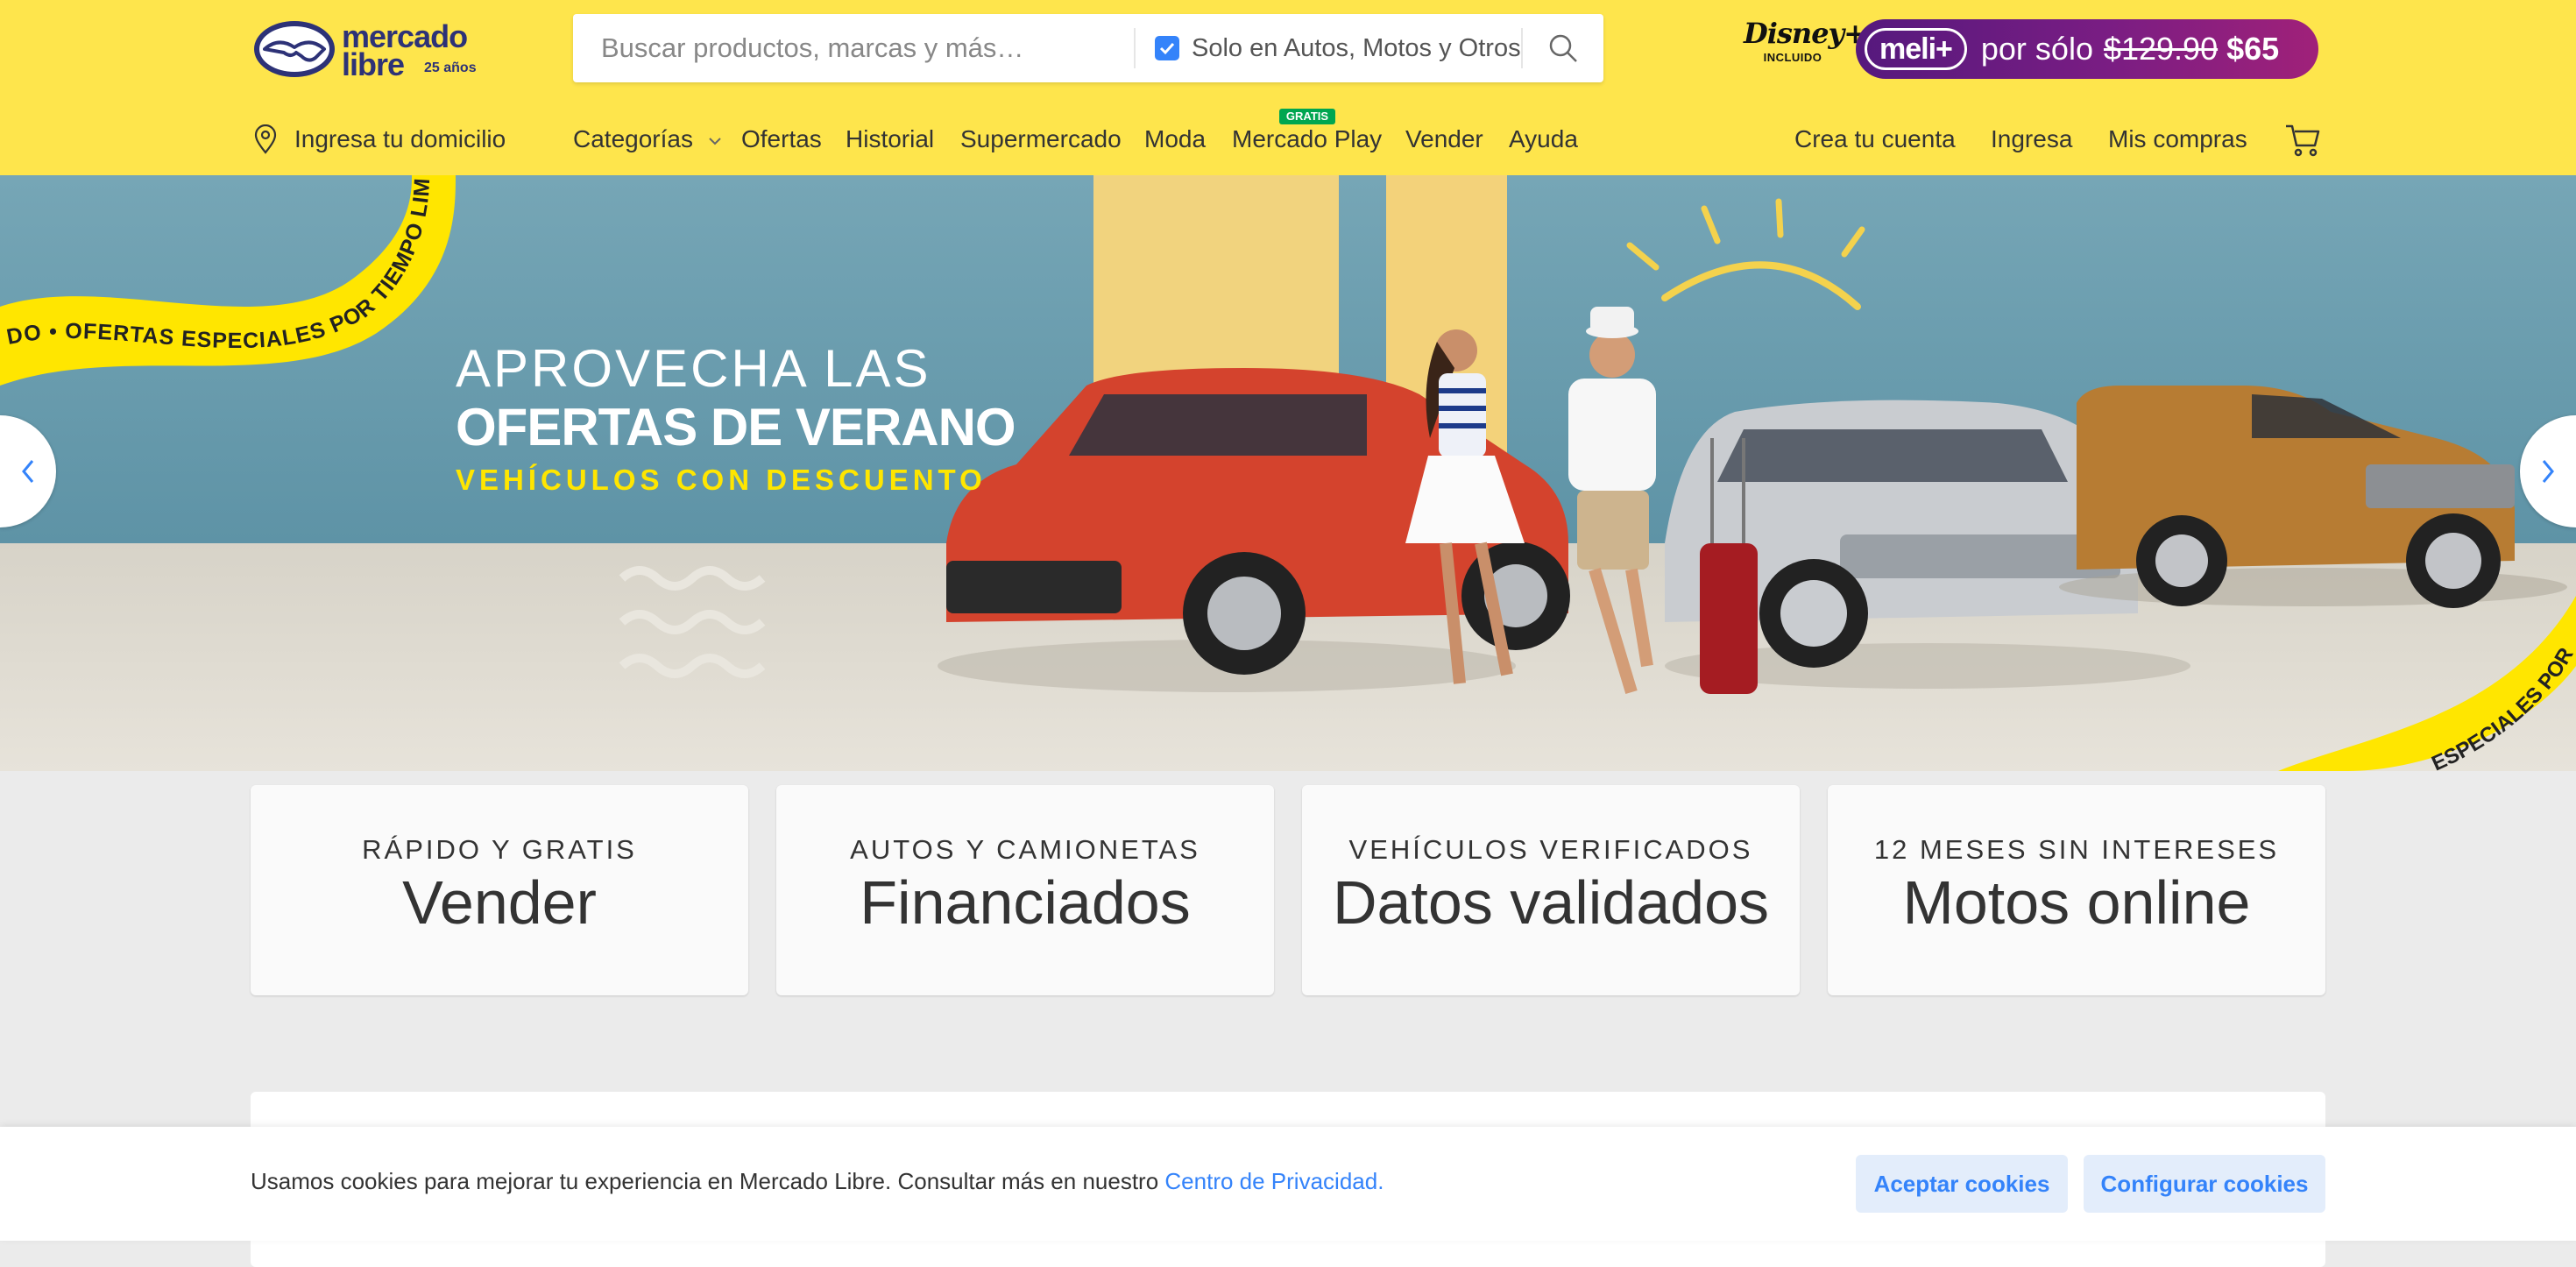 This screenshot has width=2576, height=1267. What do you see at coordinates (633, 138) in the screenshot?
I see `nav-categorias-label: Categorías` at bounding box center [633, 138].